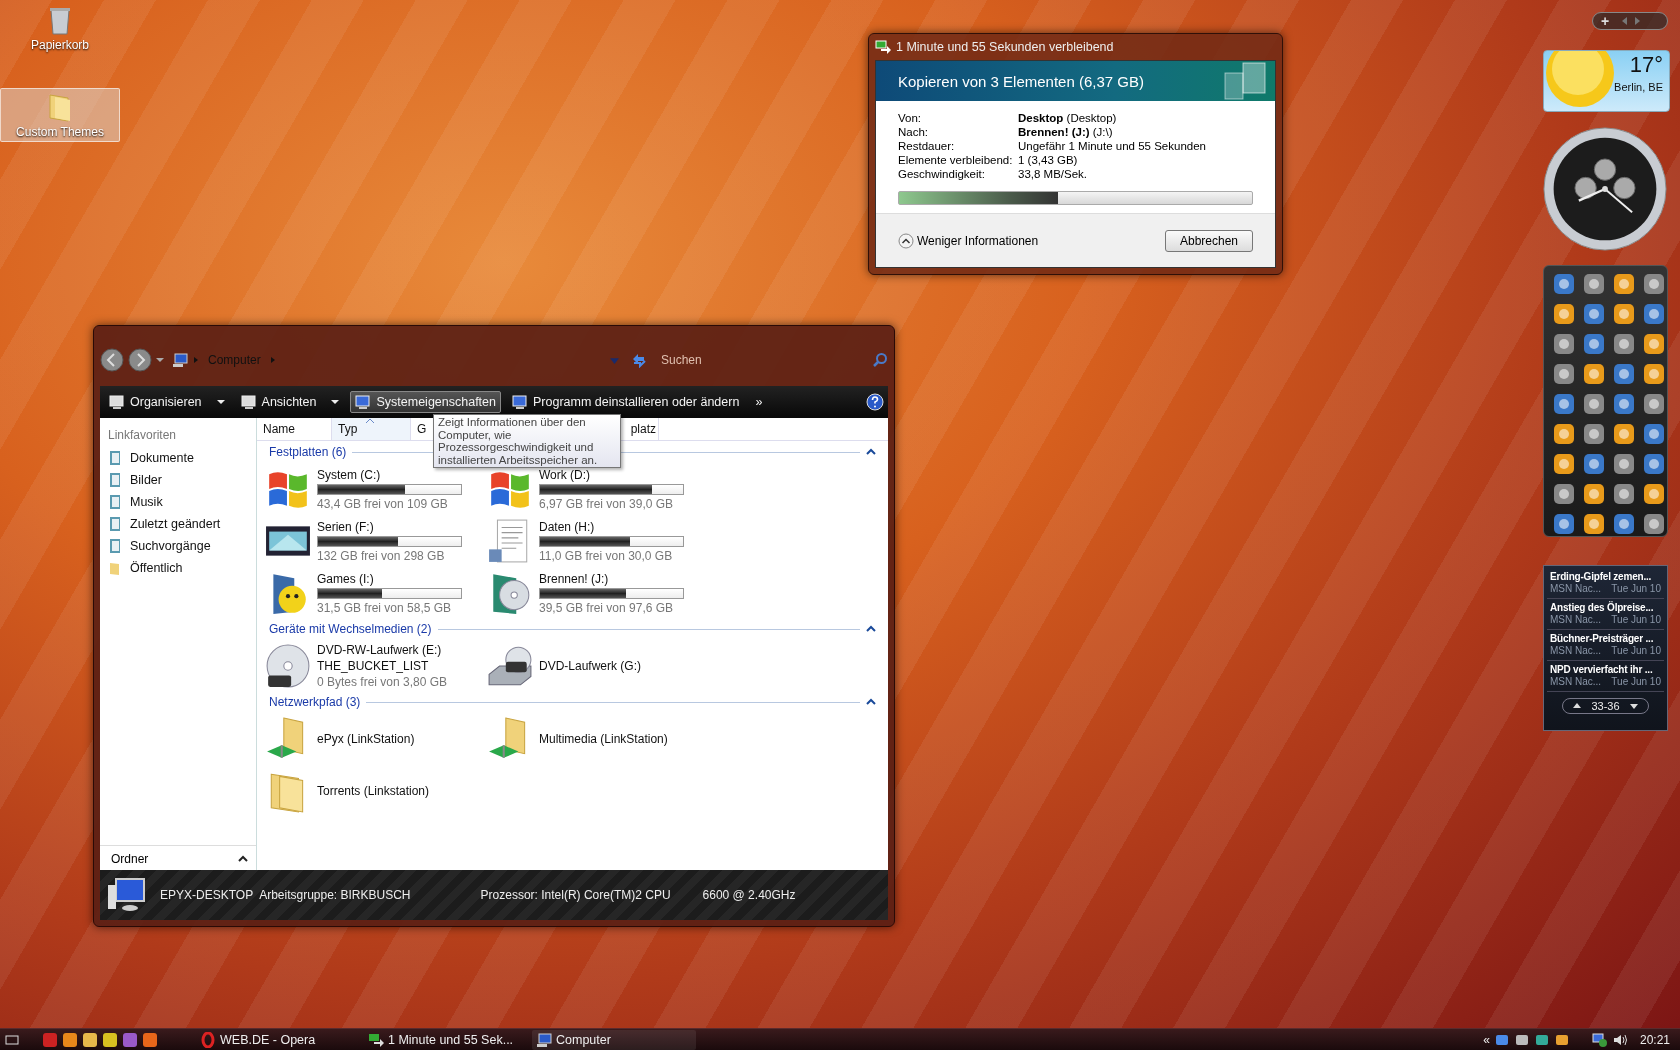 This screenshot has width=1680, height=1050. Describe the element at coordinates (1208, 240) in the screenshot. I see `cancel-button: Abbrechen` at that location.